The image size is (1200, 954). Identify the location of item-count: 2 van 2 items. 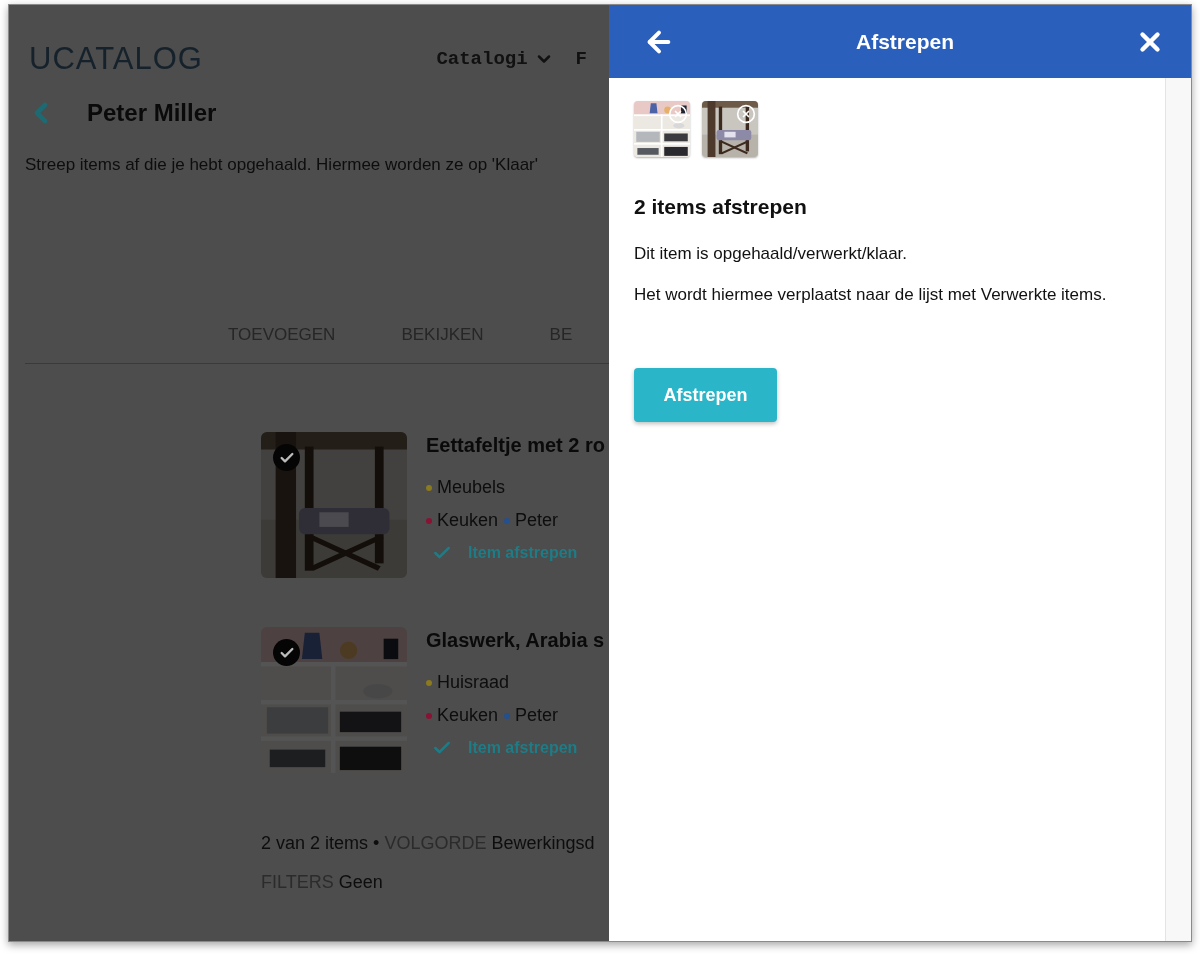
(315, 843).